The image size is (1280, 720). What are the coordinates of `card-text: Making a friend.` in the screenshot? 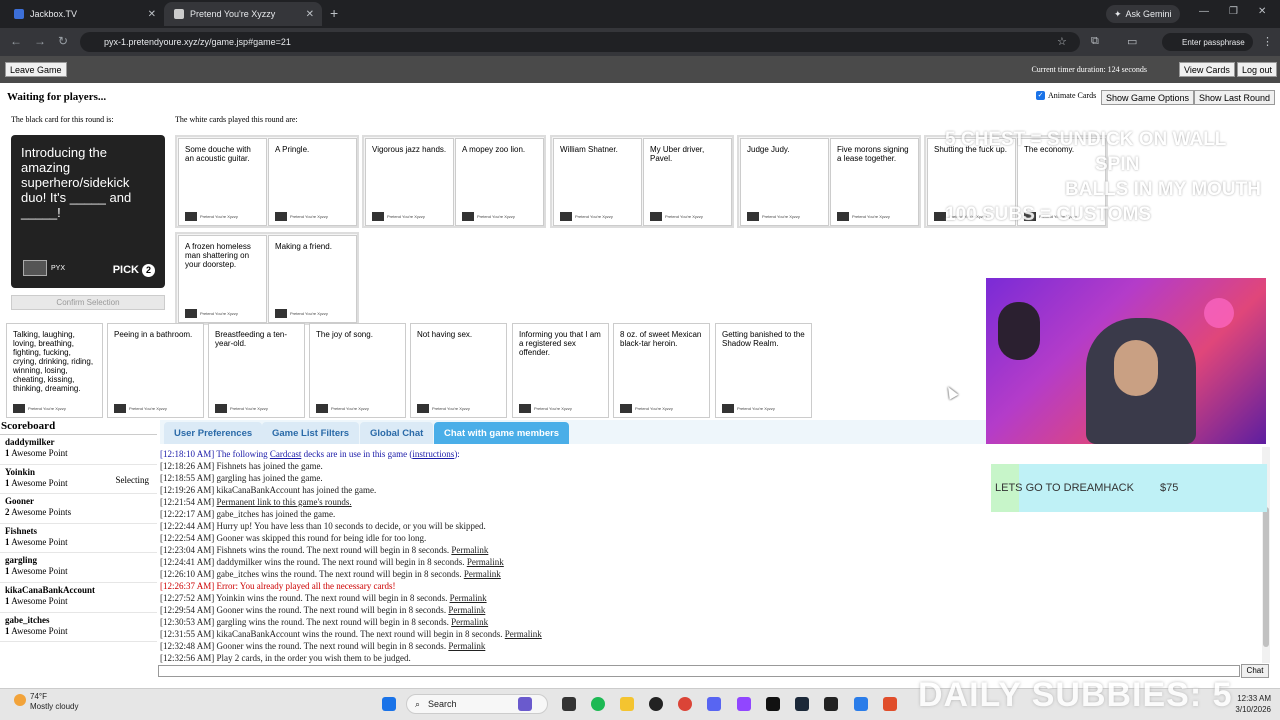 It's located at (303, 246).